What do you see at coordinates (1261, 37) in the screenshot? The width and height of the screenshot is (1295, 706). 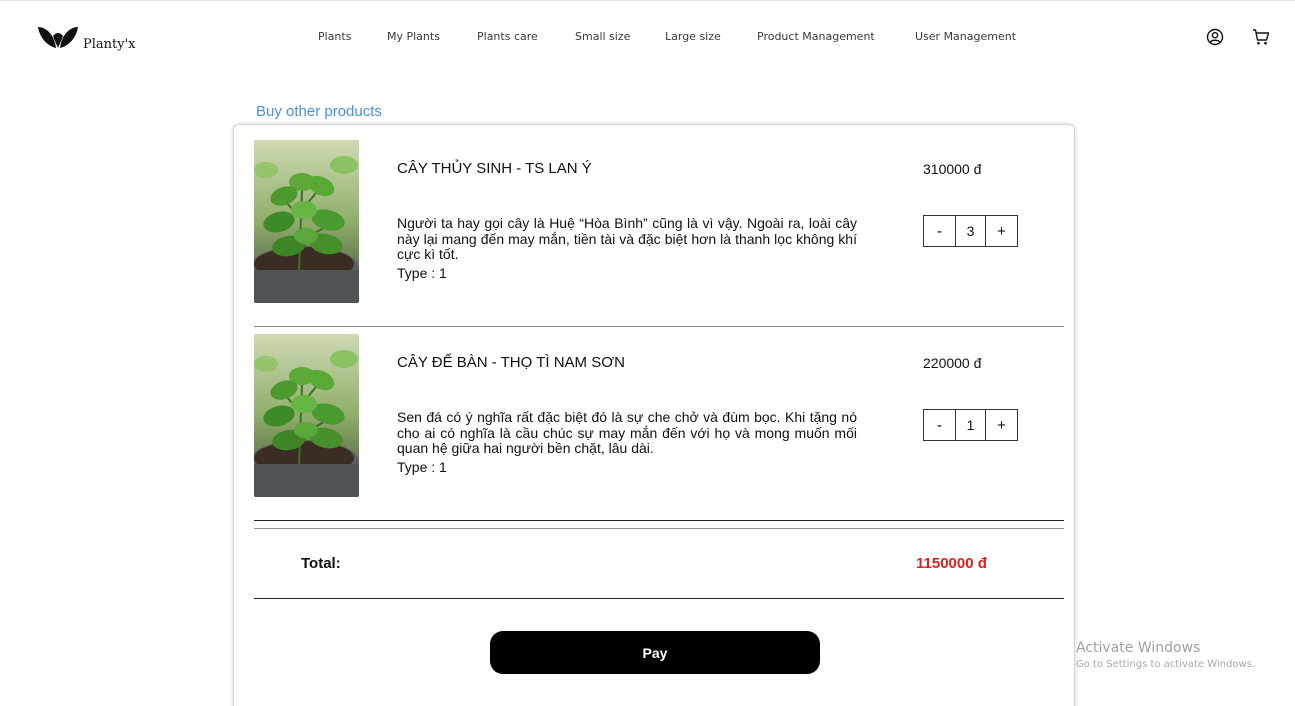 I see `shopping-cart-icon` at bounding box center [1261, 37].